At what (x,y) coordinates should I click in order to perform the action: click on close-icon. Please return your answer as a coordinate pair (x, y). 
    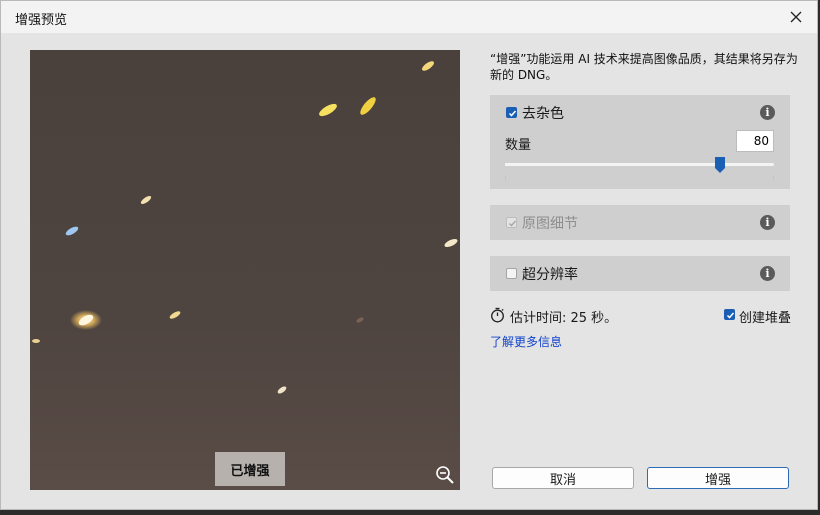
    Looking at the image, I should click on (796, 17).